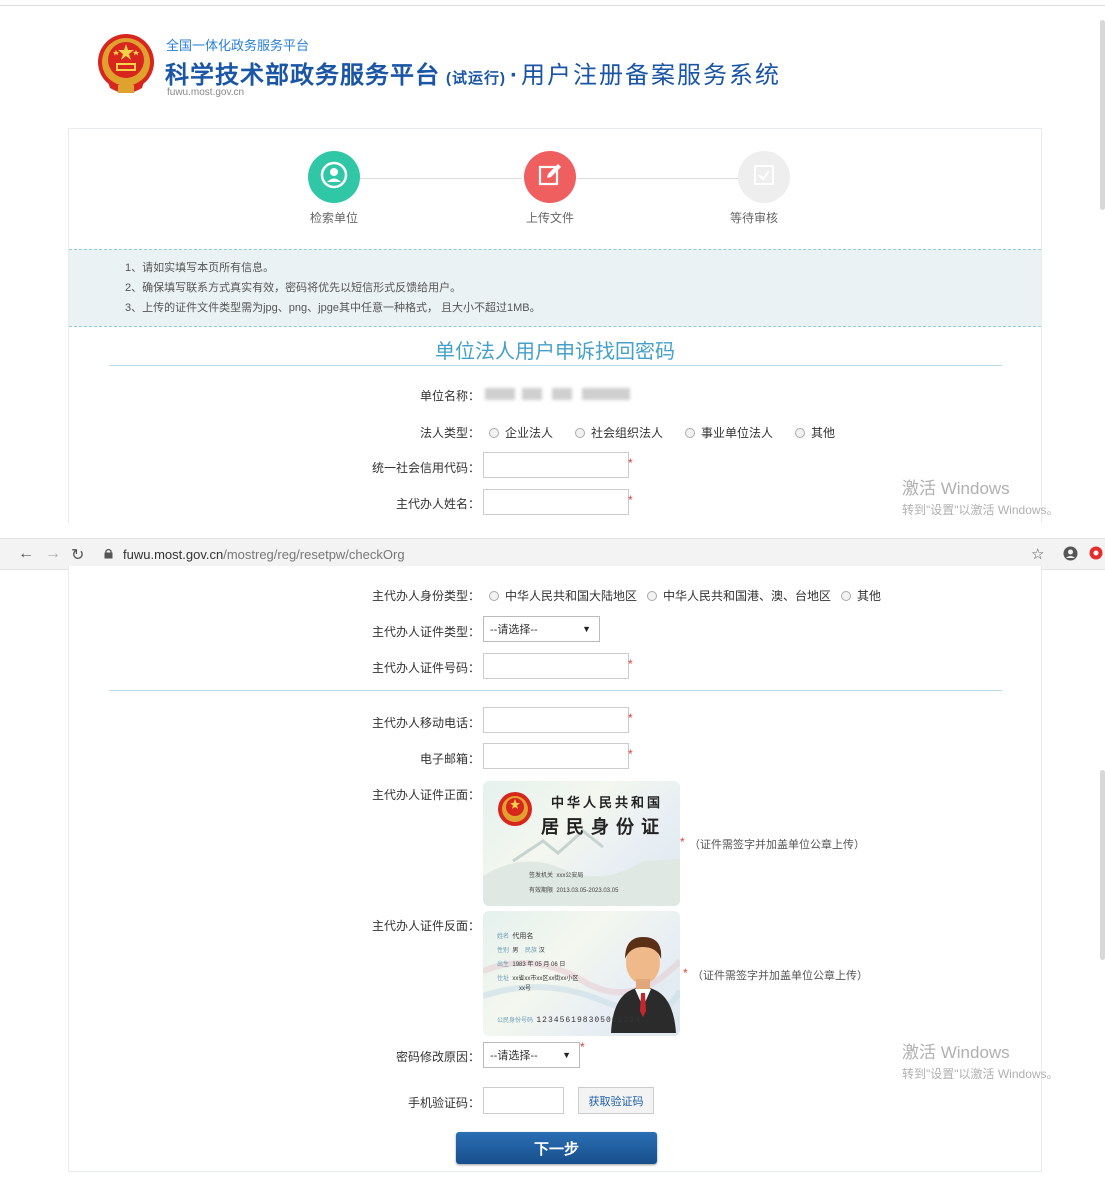 Image resolution: width=1105 pixels, height=1184 pixels. What do you see at coordinates (556, 876) in the screenshot?
I see `id-front-authority: 签发机关 xxx公安局` at bounding box center [556, 876].